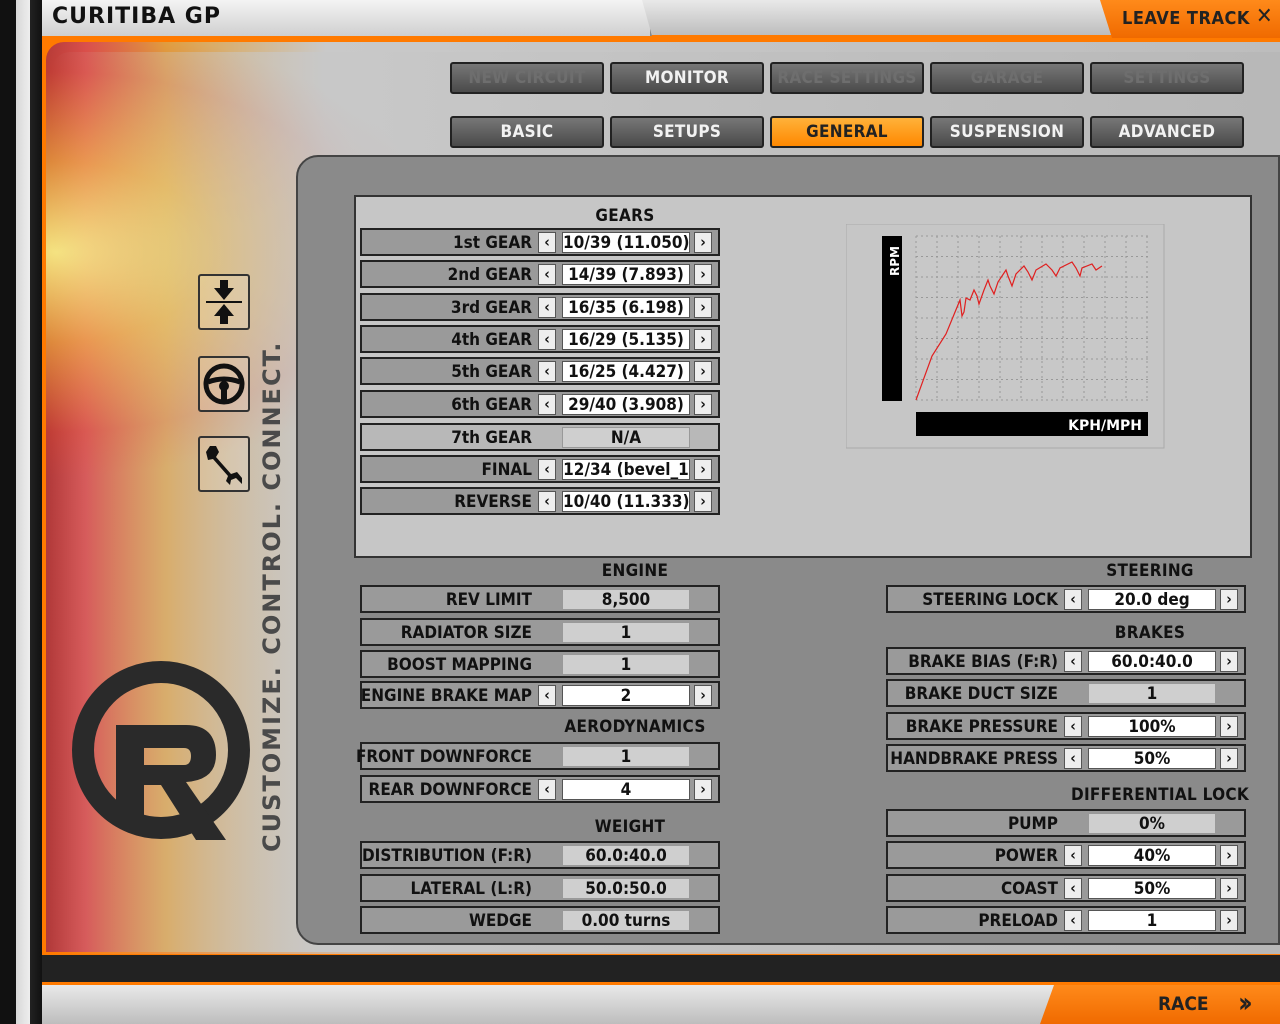 The height and width of the screenshot is (1024, 1280). Describe the element at coordinates (224, 464) in the screenshot. I see `wrench-icon` at that location.